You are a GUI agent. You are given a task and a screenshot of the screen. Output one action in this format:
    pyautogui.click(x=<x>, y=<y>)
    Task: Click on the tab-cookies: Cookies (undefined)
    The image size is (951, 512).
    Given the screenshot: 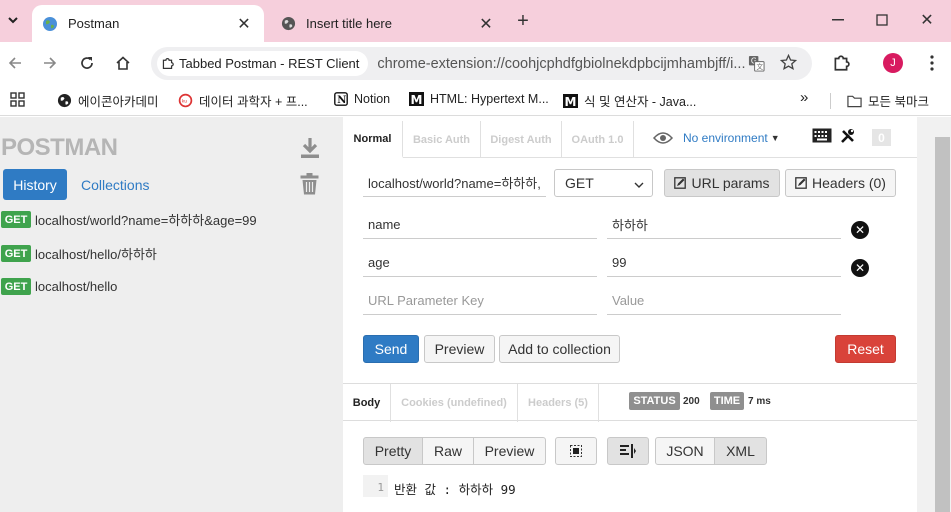 What is the action you would take?
    pyautogui.click(x=454, y=403)
    